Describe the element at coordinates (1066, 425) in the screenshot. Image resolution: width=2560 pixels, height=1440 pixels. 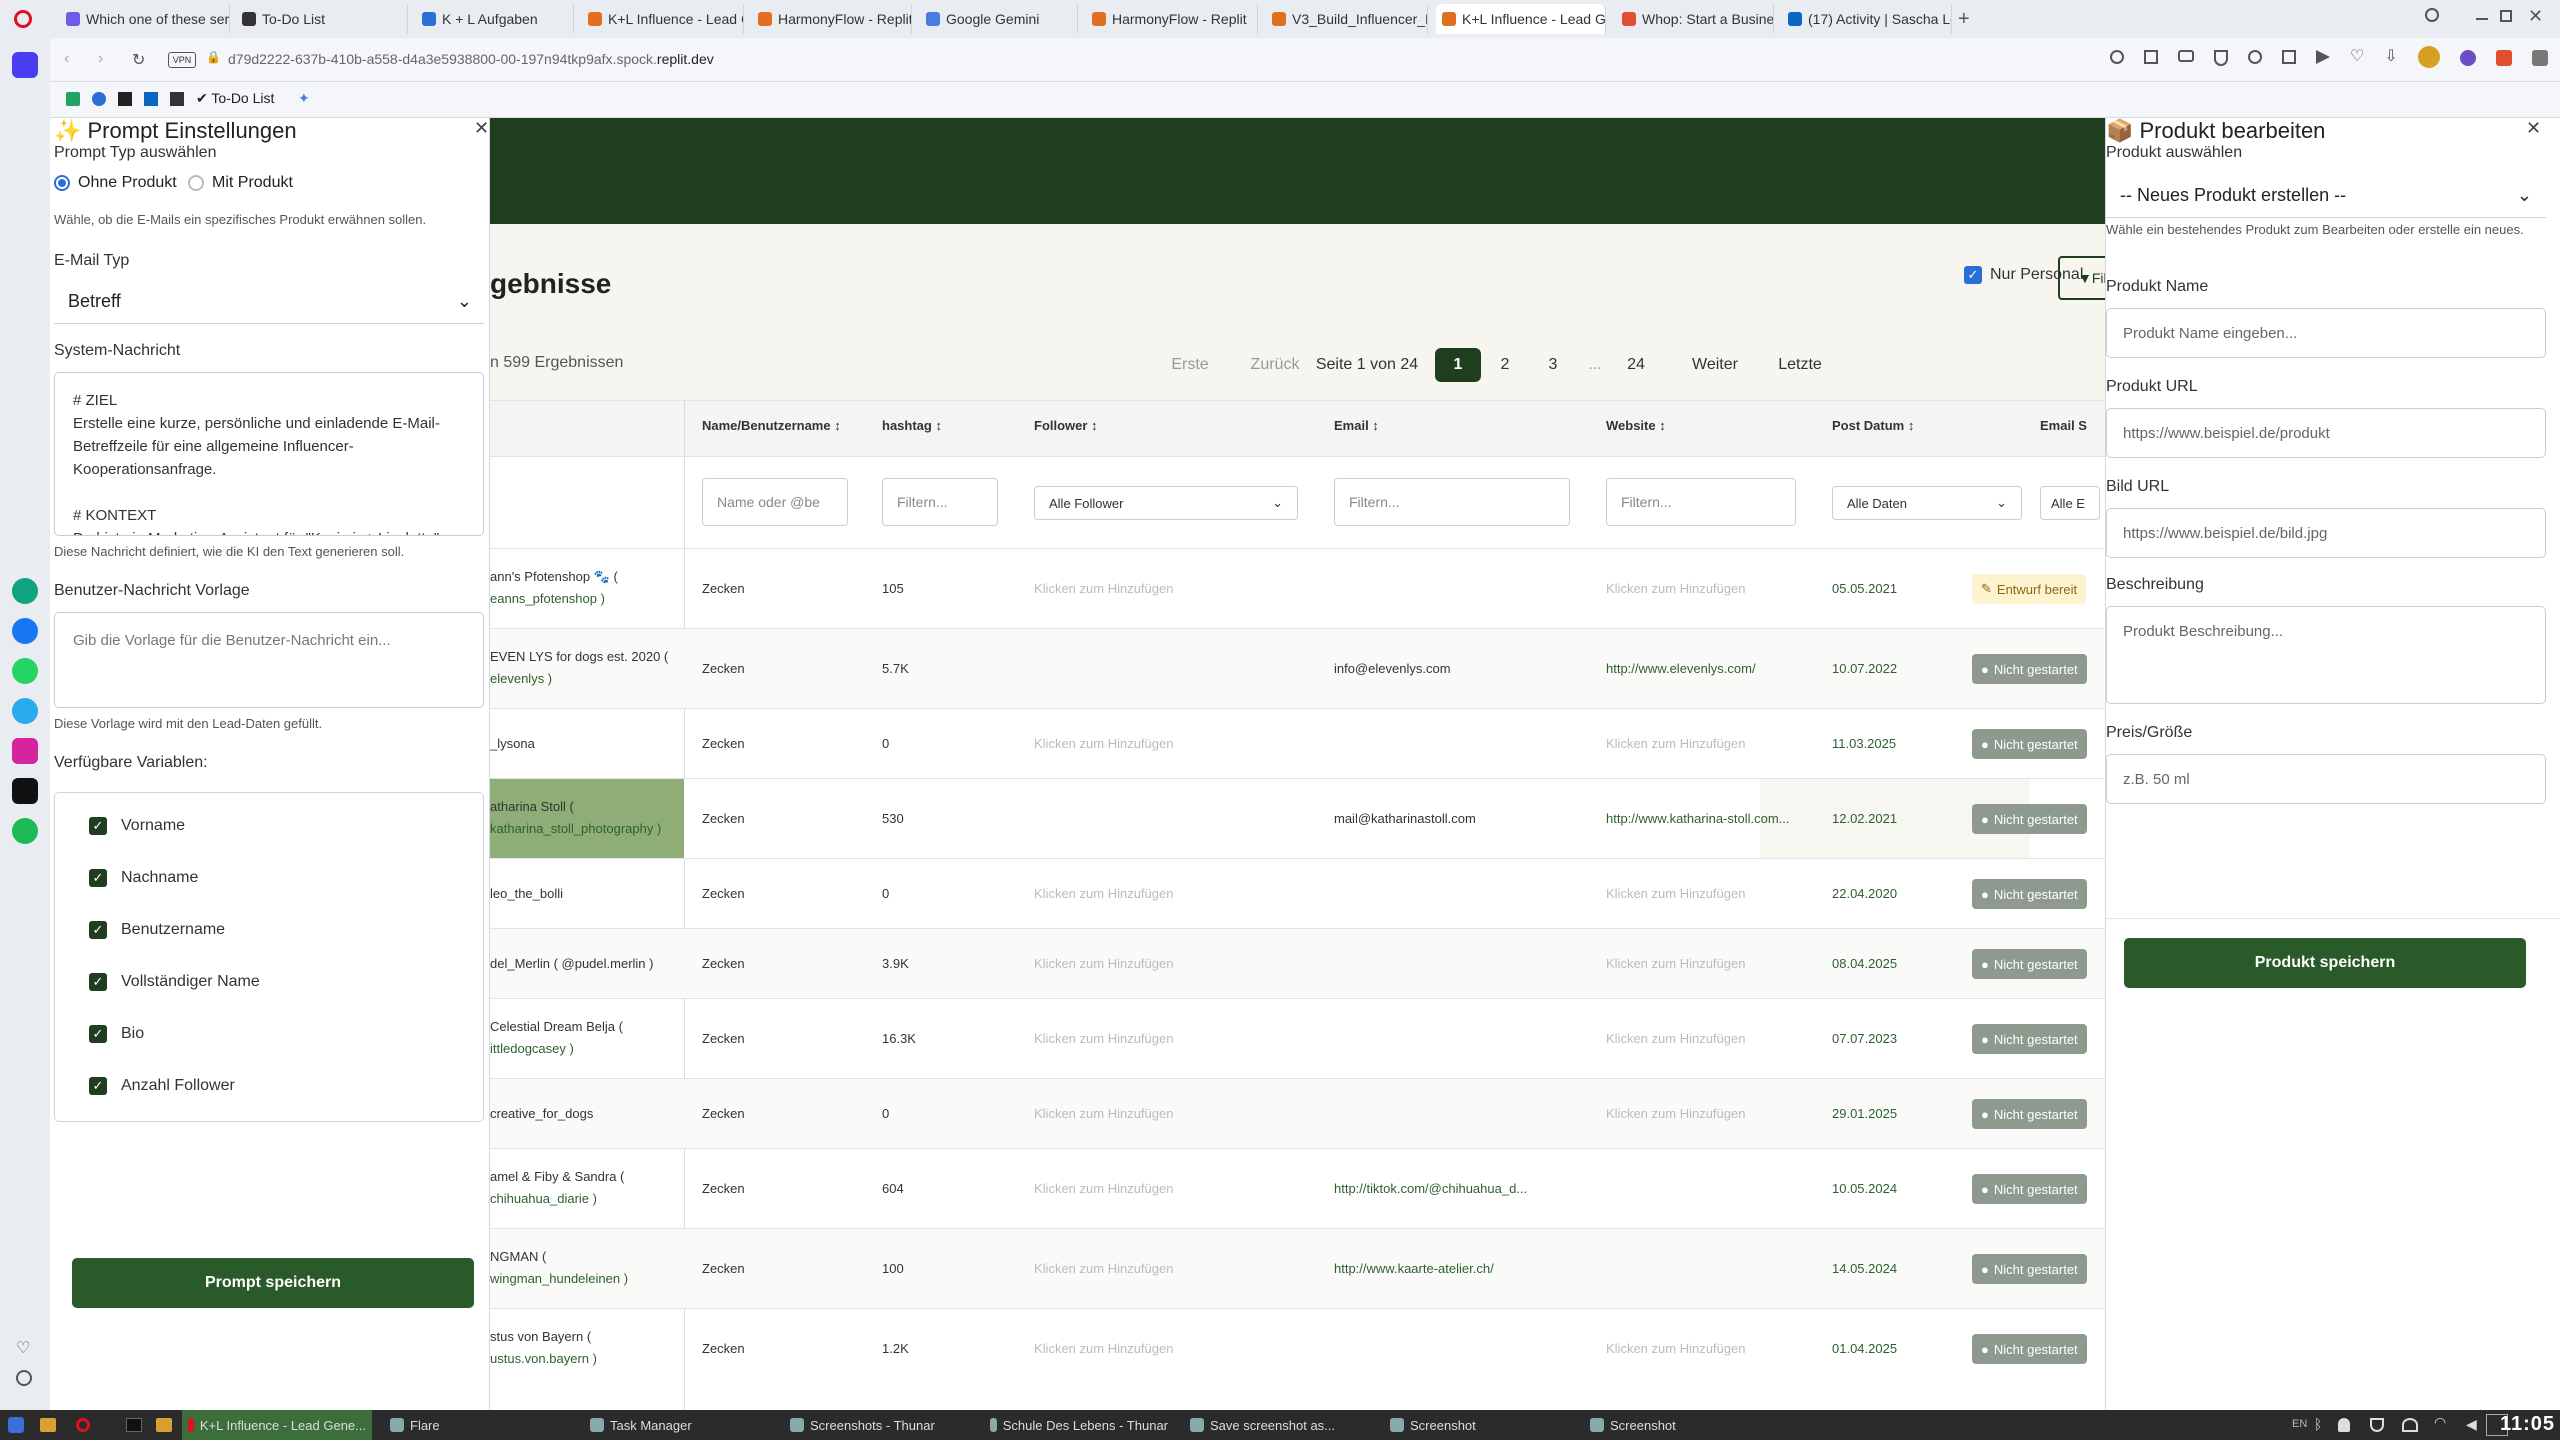
I see `column-header-follower: Follower ↕` at that location.